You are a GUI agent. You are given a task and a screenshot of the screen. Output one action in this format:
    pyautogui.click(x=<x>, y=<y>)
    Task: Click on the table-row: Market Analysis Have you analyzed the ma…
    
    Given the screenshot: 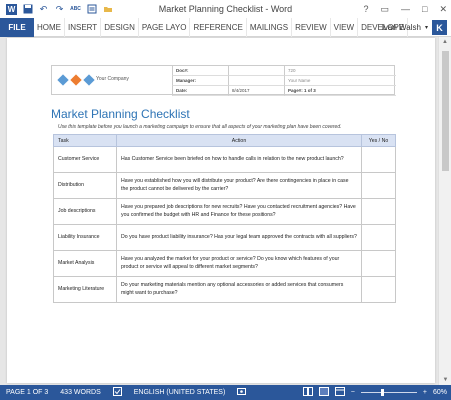 What is the action you would take?
    pyautogui.click(x=224, y=263)
    